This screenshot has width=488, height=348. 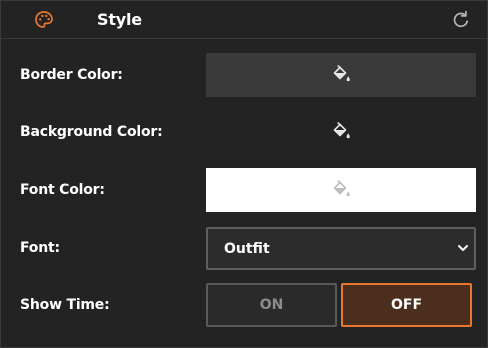 What do you see at coordinates (247, 249) in the screenshot?
I see `font-select-value: Outfit` at bounding box center [247, 249].